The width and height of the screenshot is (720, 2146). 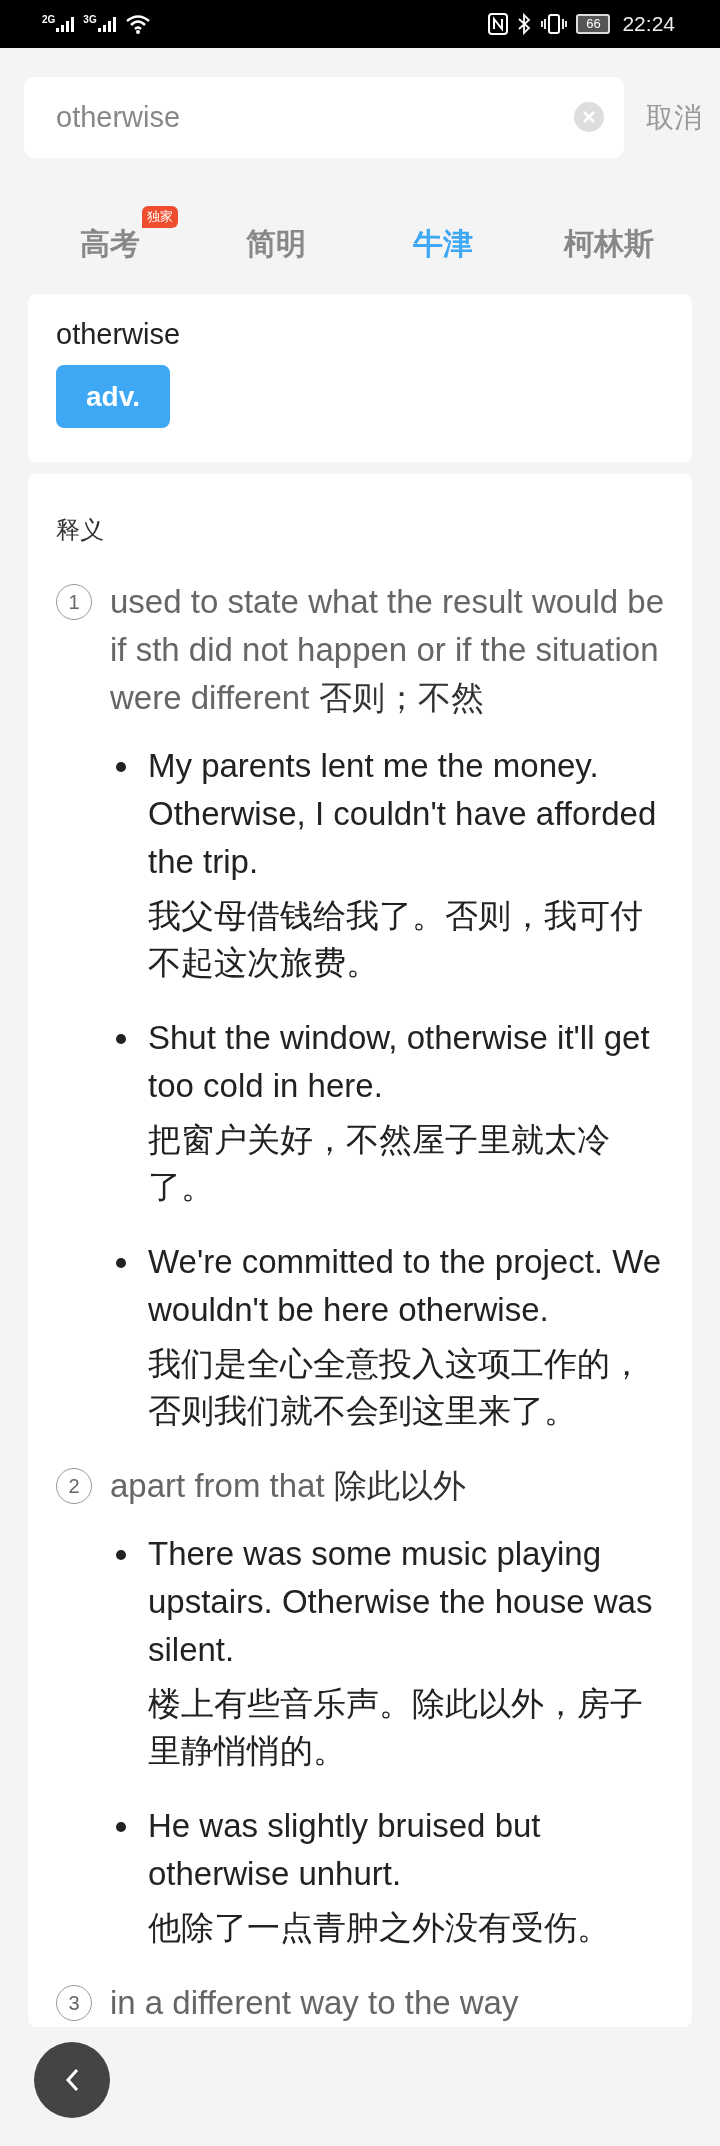 What do you see at coordinates (674, 117) in the screenshot?
I see `cancel-button: 取消` at bounding box center [674, 117].